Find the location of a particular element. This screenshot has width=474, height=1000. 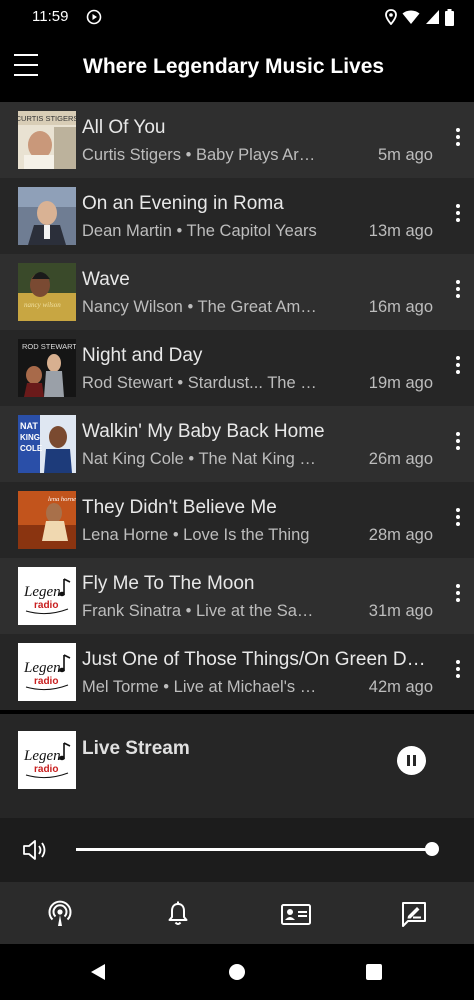

location-icon is located at coordinates (391, 17).